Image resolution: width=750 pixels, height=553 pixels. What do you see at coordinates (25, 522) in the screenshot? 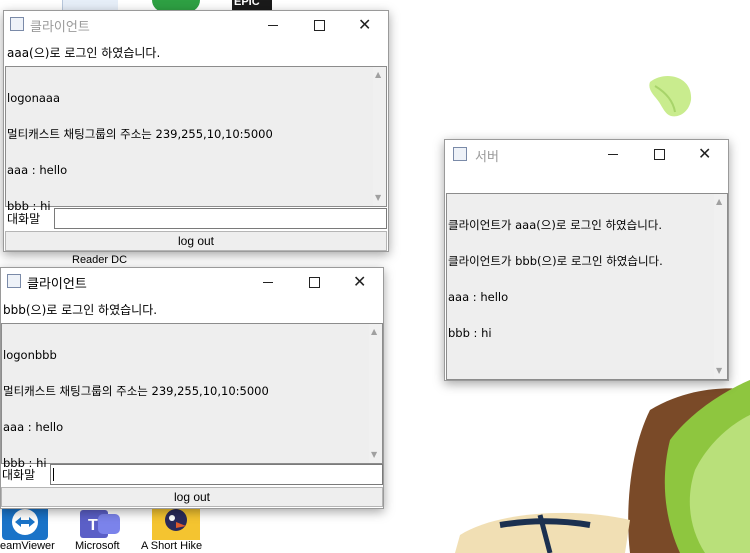
I see `teamviewer-icon` at bounding box center [25, 522].